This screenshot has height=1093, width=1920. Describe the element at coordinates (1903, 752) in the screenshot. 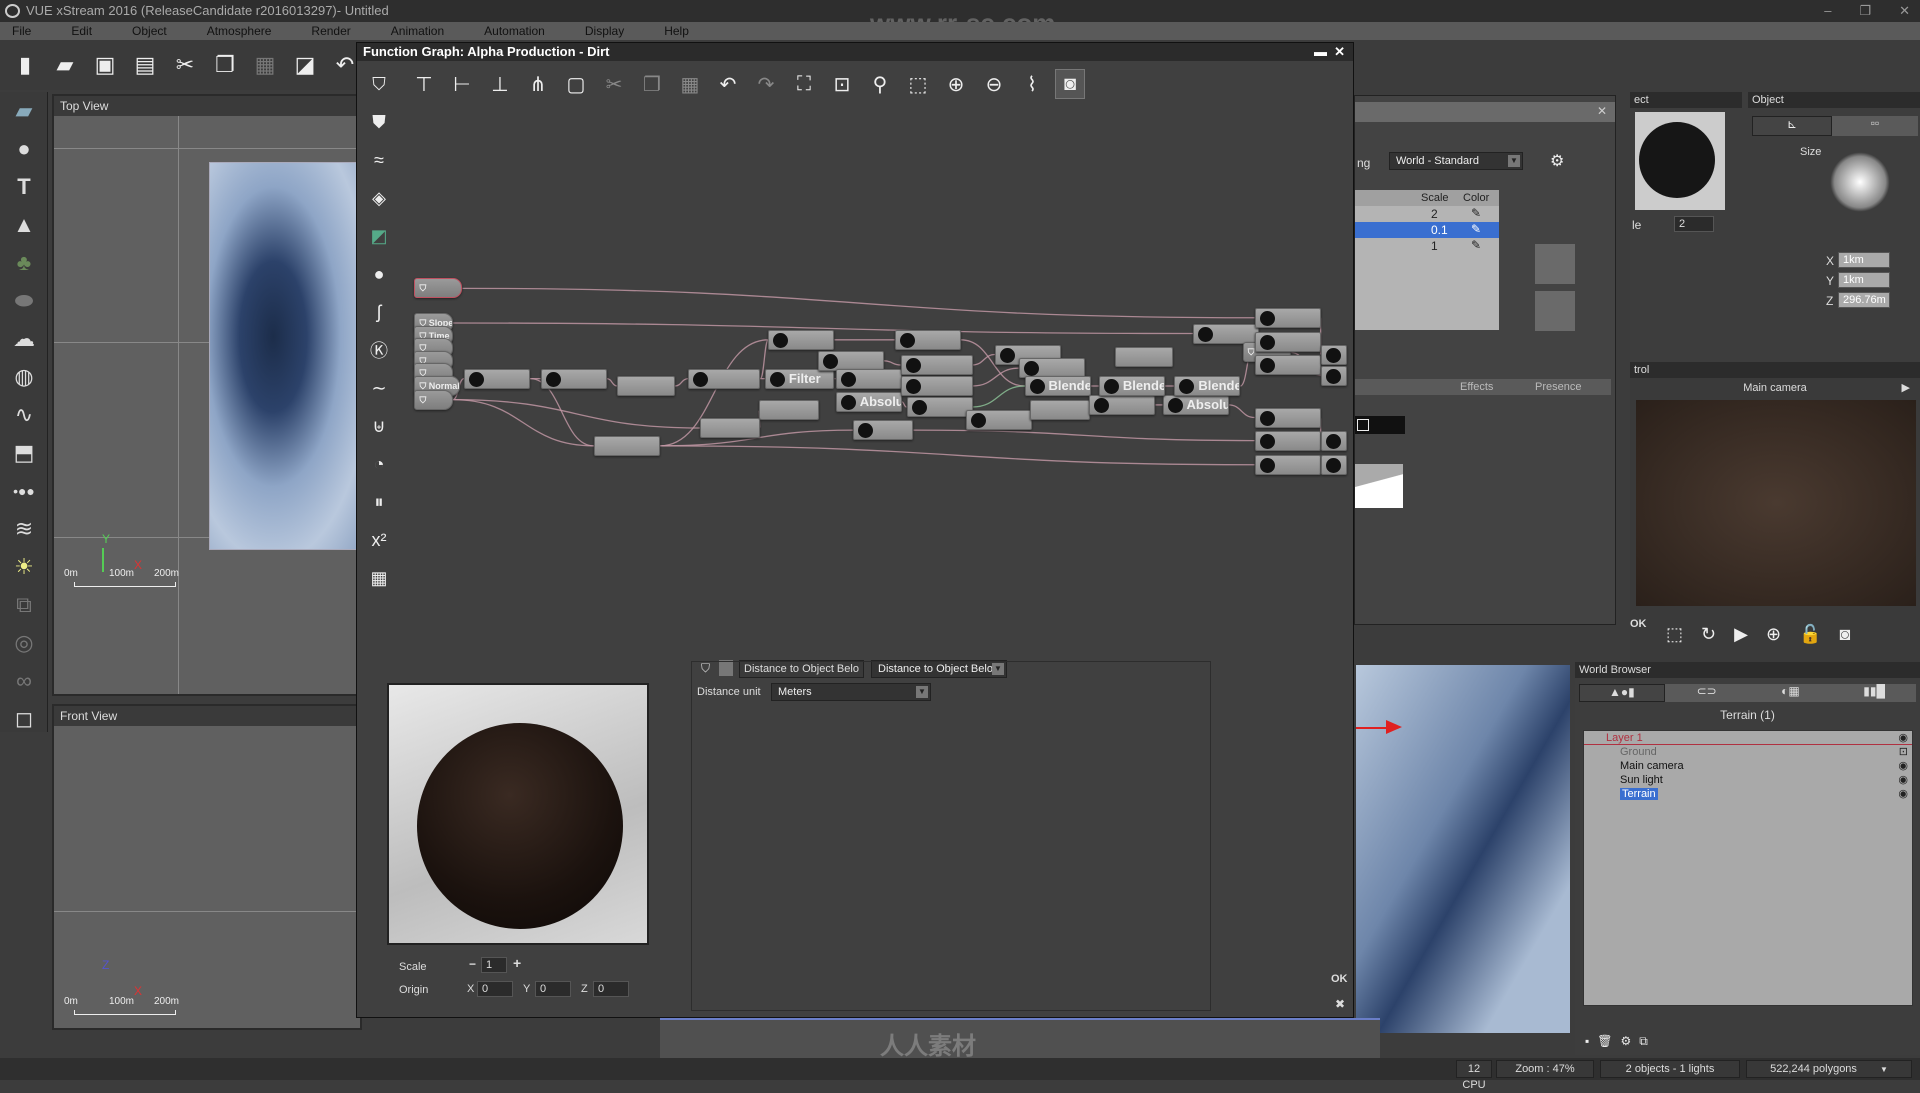

I see `lock-icon: ⊡` at that location.